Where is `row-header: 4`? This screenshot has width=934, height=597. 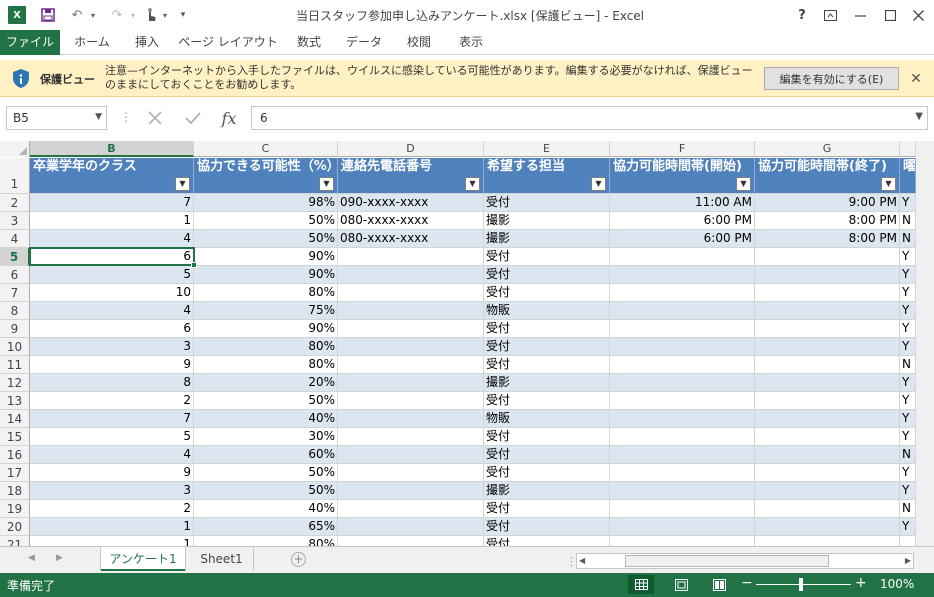 row-header: 4 is located at coordinates (15, 239).